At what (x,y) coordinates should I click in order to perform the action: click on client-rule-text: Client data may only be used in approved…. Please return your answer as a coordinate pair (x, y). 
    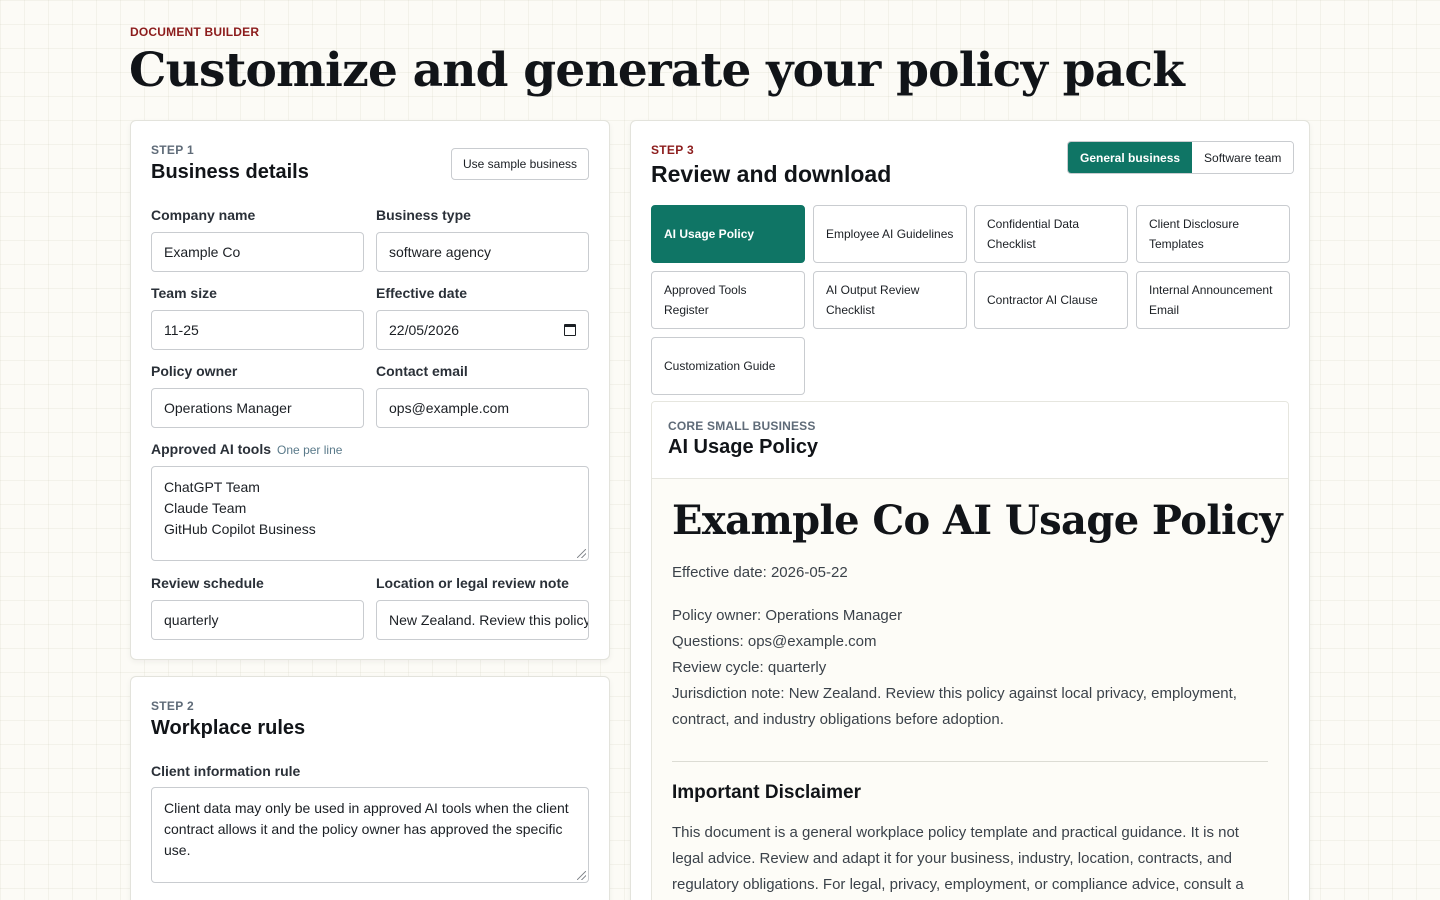
    Looking at the image, I should click on (366, 829).